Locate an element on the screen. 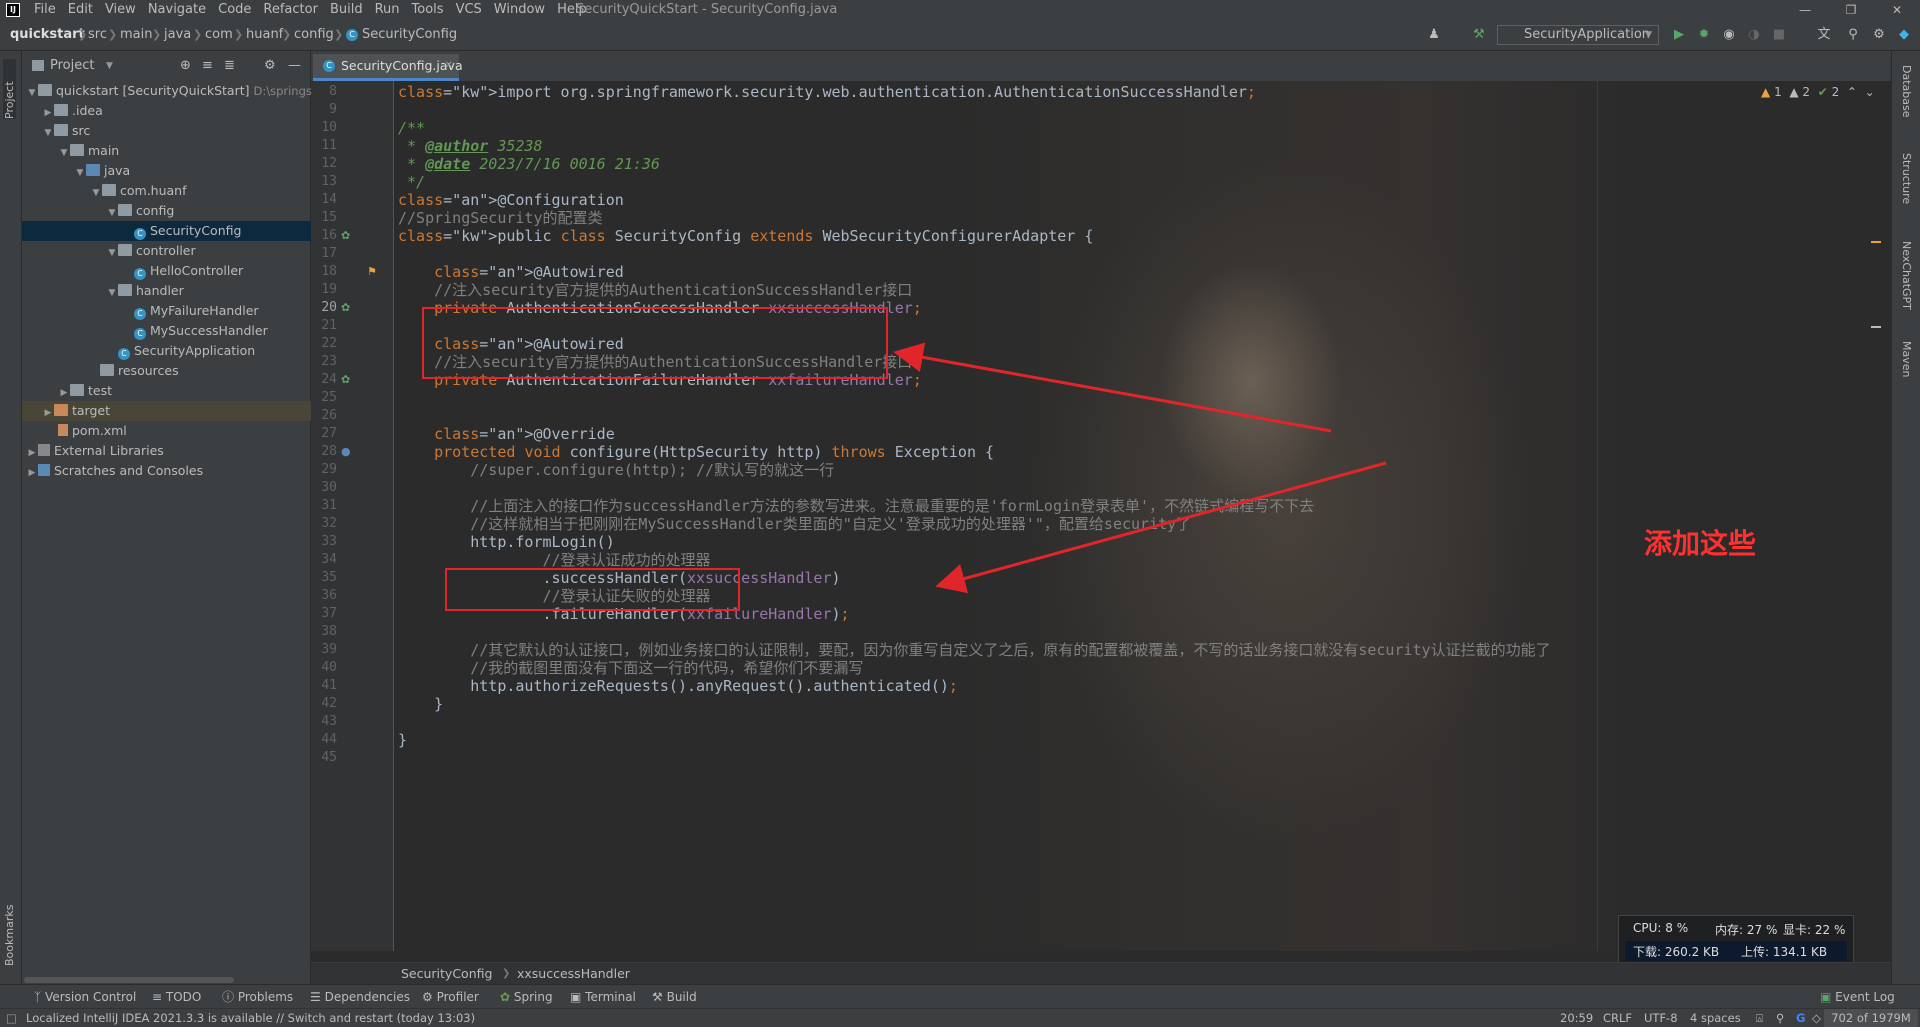 This screenshot has width=1920, height=1027. notifications-icon: ⚲ is located at coordinates (1780, 1018).